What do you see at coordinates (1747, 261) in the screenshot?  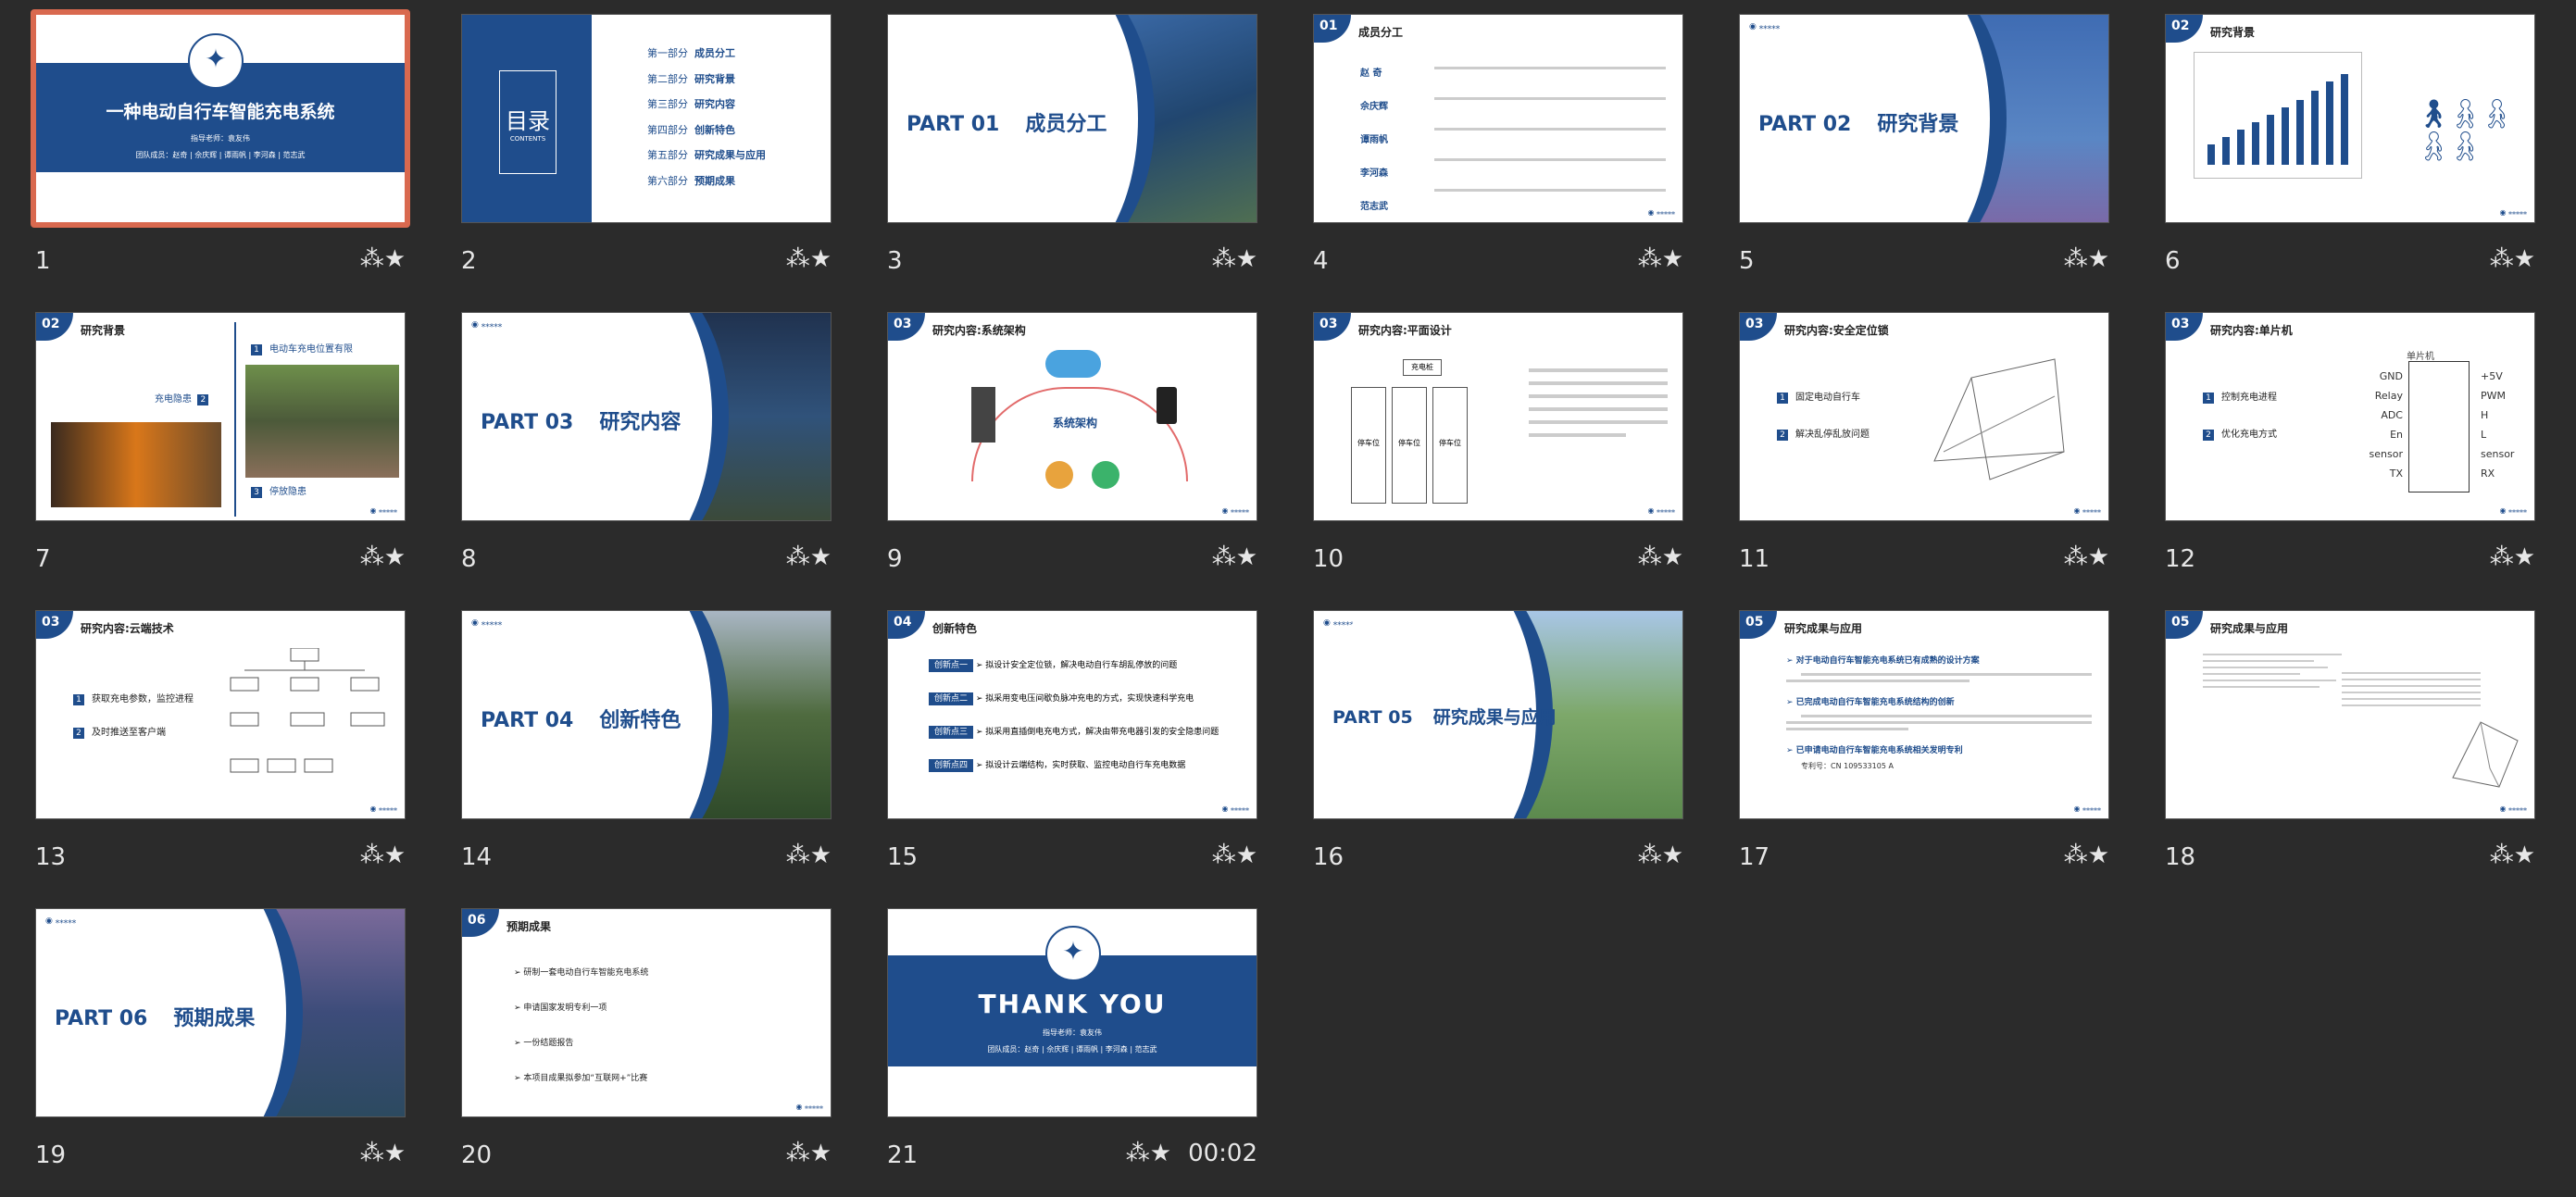 I see `slide-number: 5` at bounding box center [1747, 261].